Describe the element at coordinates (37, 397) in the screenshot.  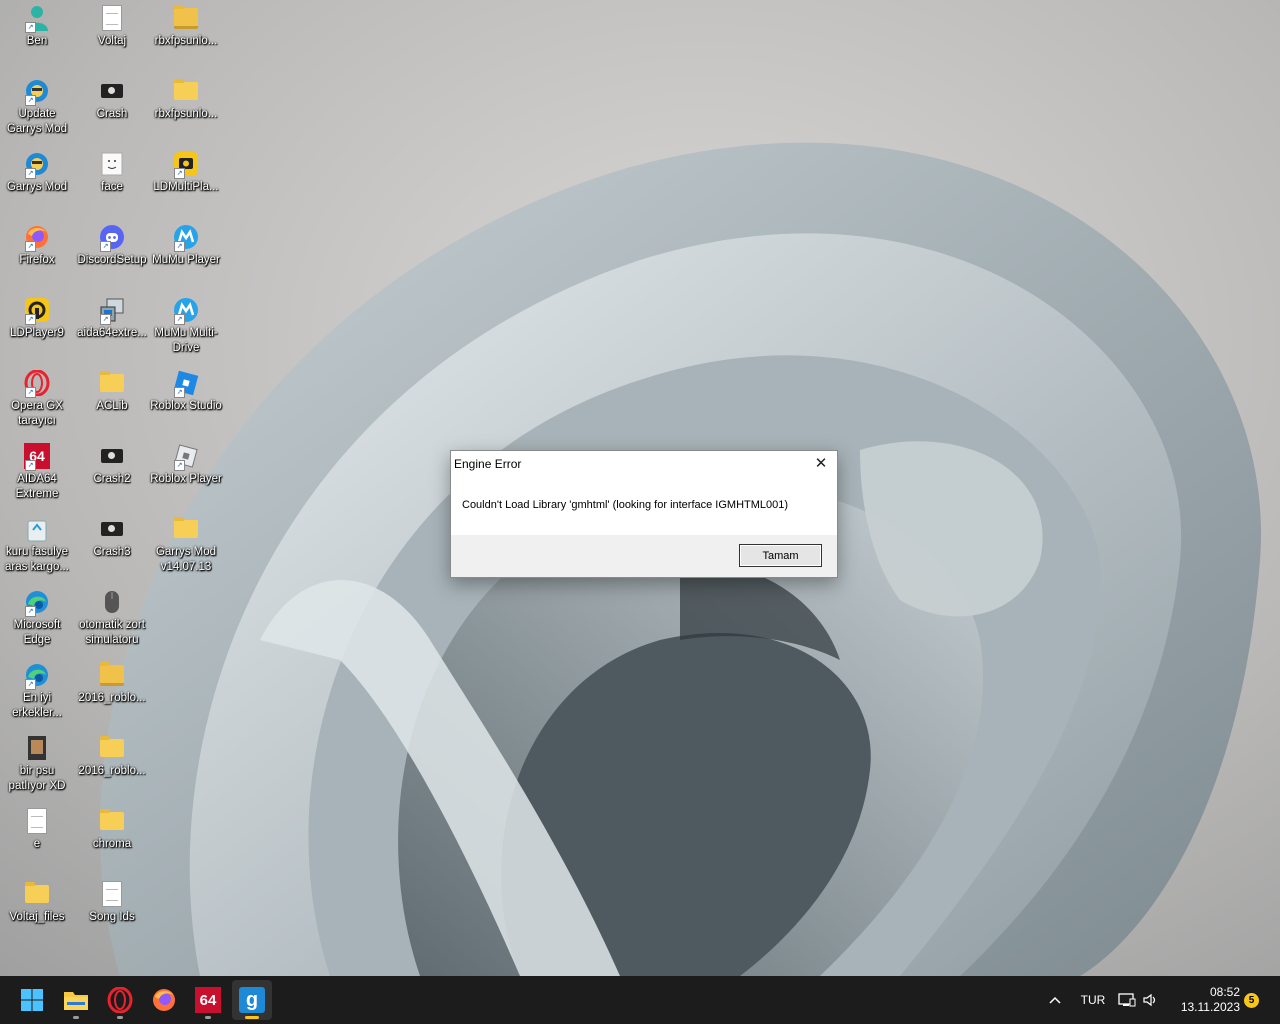
I see `desktop-icon: ↗ Opera GX tarayıcı` at that location.